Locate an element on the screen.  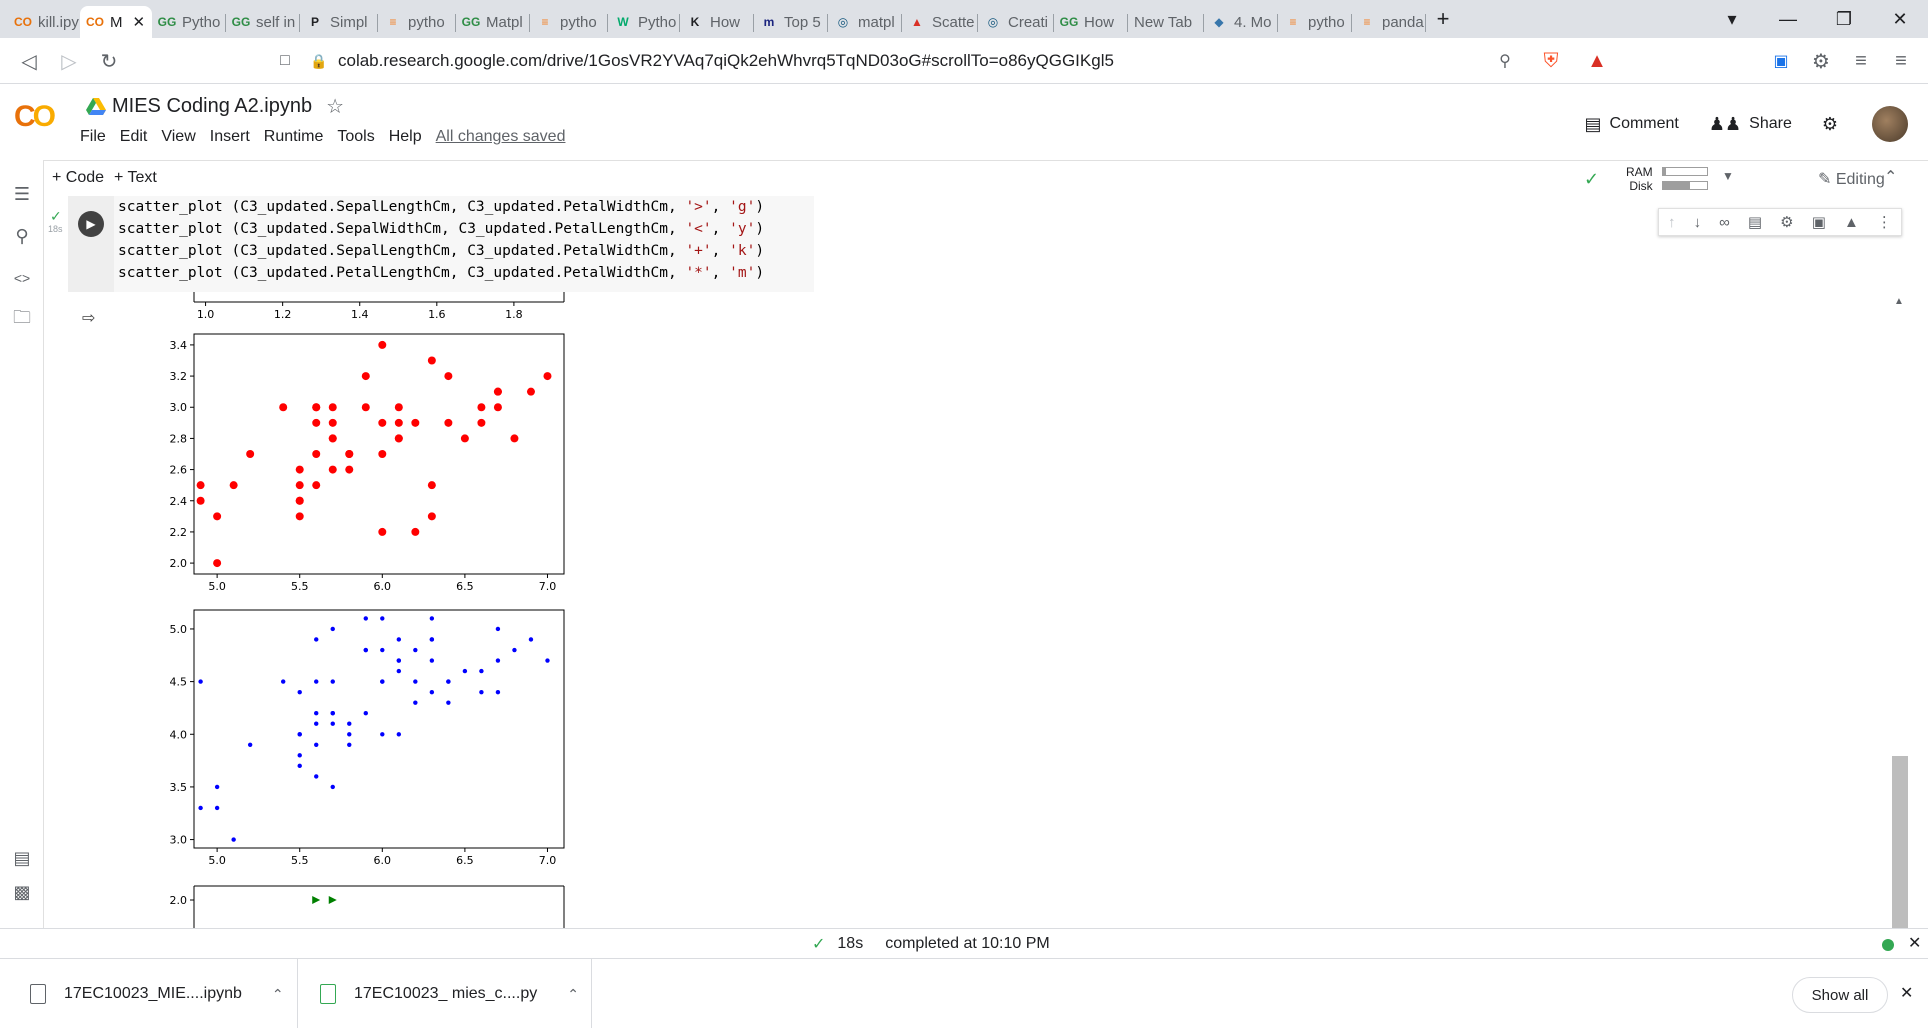
run-cell-button: ▶ is located at coordinates (91, 224).